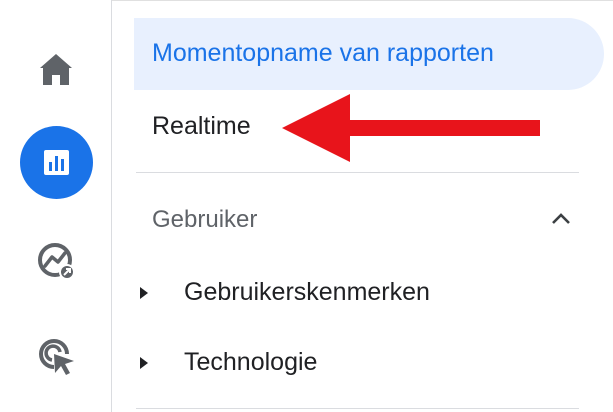 Image resolution: width=613 pixels, height=412 pixels. What do you see at coordinates (307, 292) in the screenshot?
I see `nav-item-label: Gebruikerskenmerken` at bounding box center [307, 292].